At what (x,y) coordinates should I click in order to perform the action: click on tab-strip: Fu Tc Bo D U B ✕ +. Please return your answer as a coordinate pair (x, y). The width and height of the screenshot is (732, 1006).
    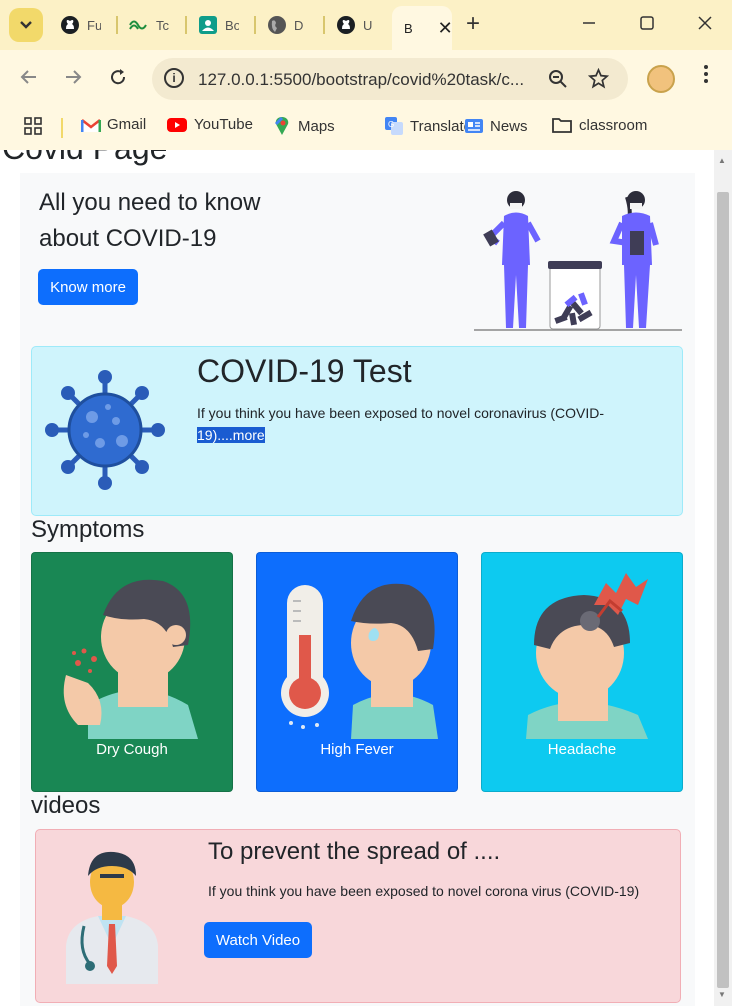
    Looking at the image, I should click on (366, 25).